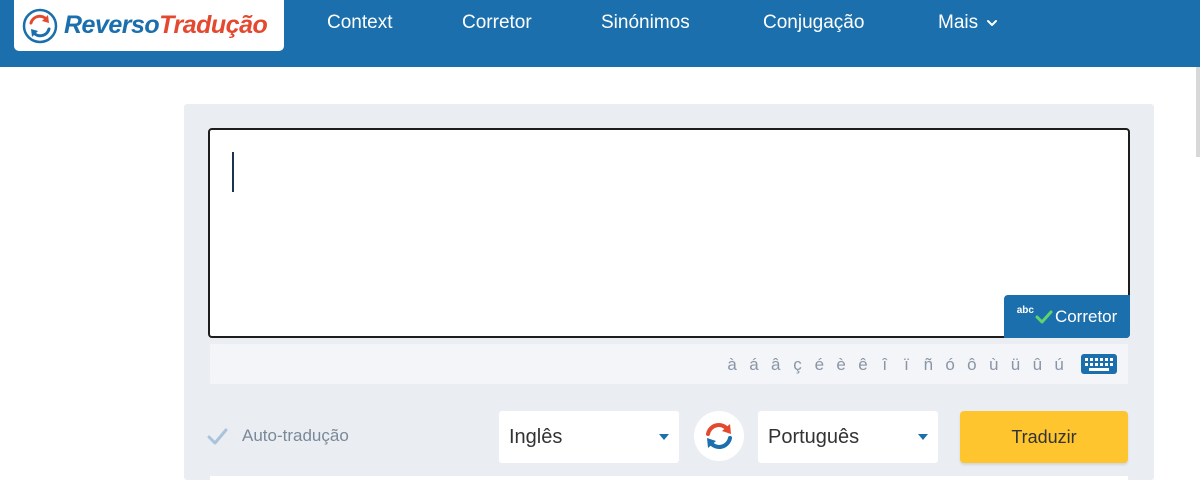 The image size is (1200, 480). I want to click on accent-char: ú, so click(1059, 365).